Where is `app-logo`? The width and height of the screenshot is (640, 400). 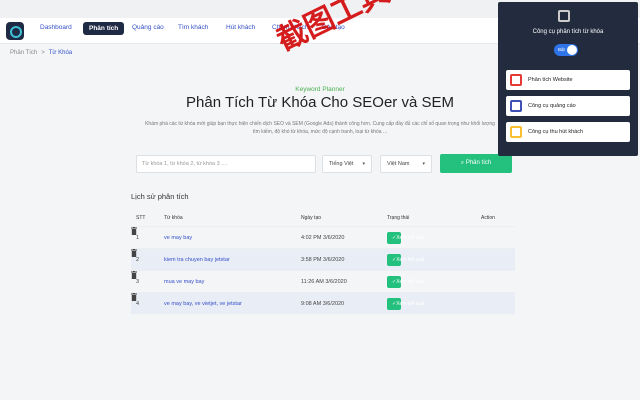
app-logo is located at coordinates (15, 31).